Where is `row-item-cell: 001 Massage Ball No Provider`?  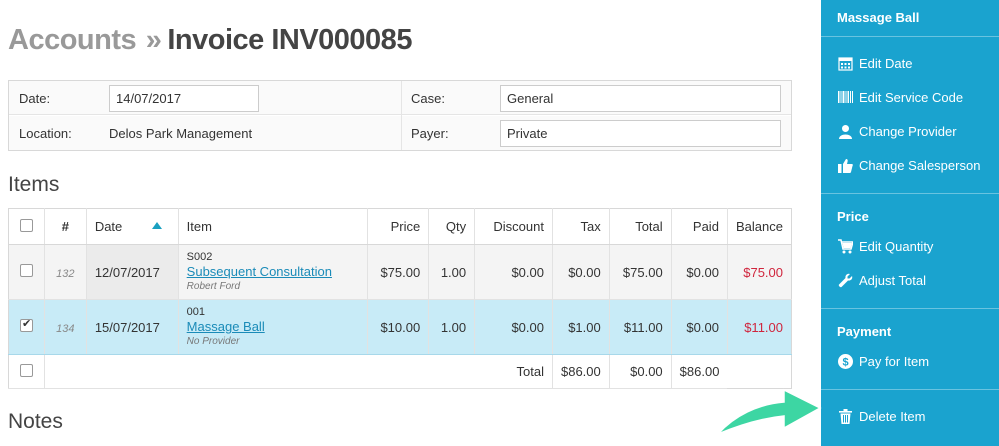
row-item-cell: 001 Massage Ball No Provider is located at coordinates (272, 327).